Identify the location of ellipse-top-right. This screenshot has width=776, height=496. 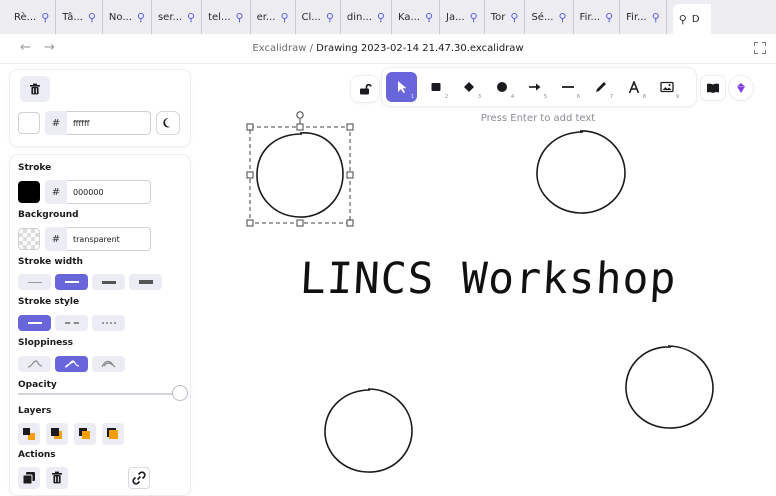
(581, 172).